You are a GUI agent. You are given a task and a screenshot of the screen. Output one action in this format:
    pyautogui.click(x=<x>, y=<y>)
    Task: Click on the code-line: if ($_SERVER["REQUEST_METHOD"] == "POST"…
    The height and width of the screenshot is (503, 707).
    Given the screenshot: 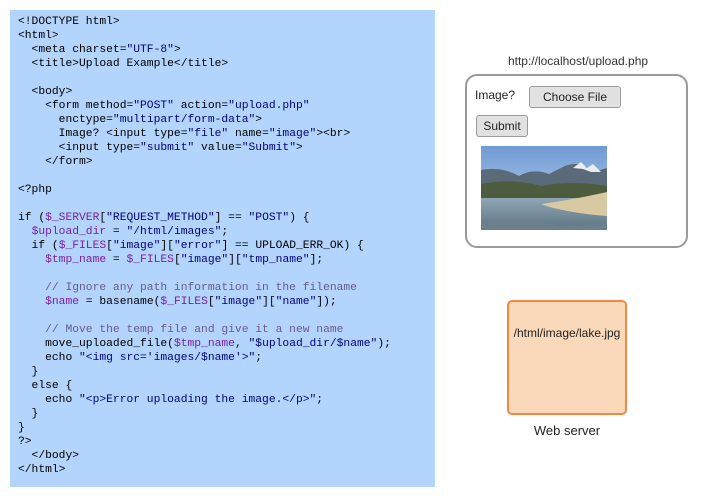 What is the action you would take?
    pyautogui.click(x=226, y=218)
    